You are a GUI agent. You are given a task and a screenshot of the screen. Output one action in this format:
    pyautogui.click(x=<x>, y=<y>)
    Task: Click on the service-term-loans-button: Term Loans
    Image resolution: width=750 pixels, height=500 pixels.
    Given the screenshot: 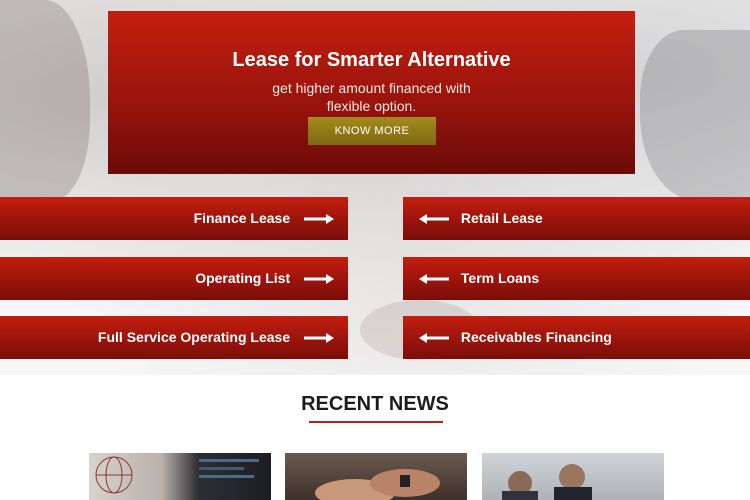 What is the action you would take?
    pyautogui.click(x=576, y=278)
    